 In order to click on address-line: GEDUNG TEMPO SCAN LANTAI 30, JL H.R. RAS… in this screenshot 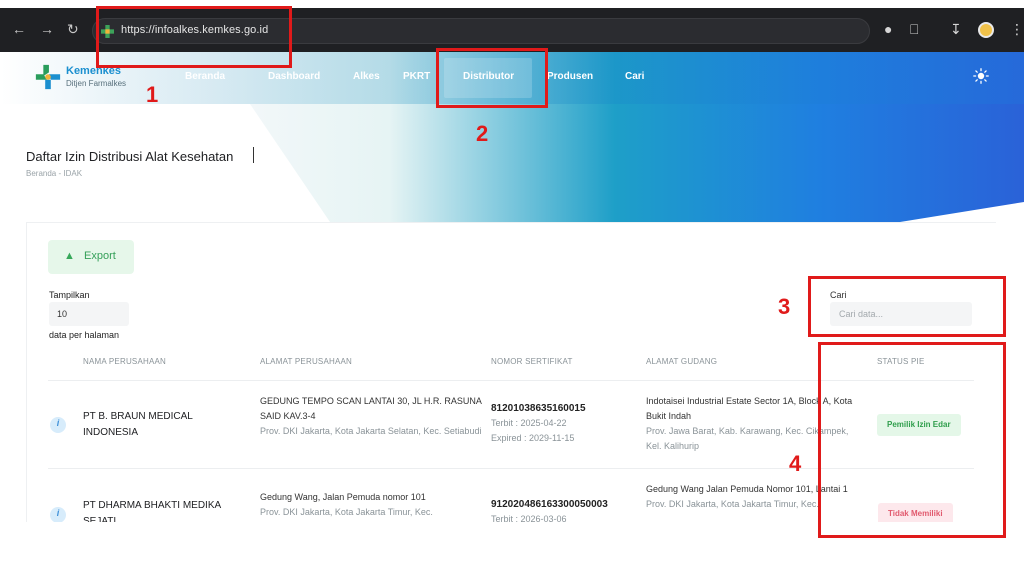, I will do `click(371, 408)`.